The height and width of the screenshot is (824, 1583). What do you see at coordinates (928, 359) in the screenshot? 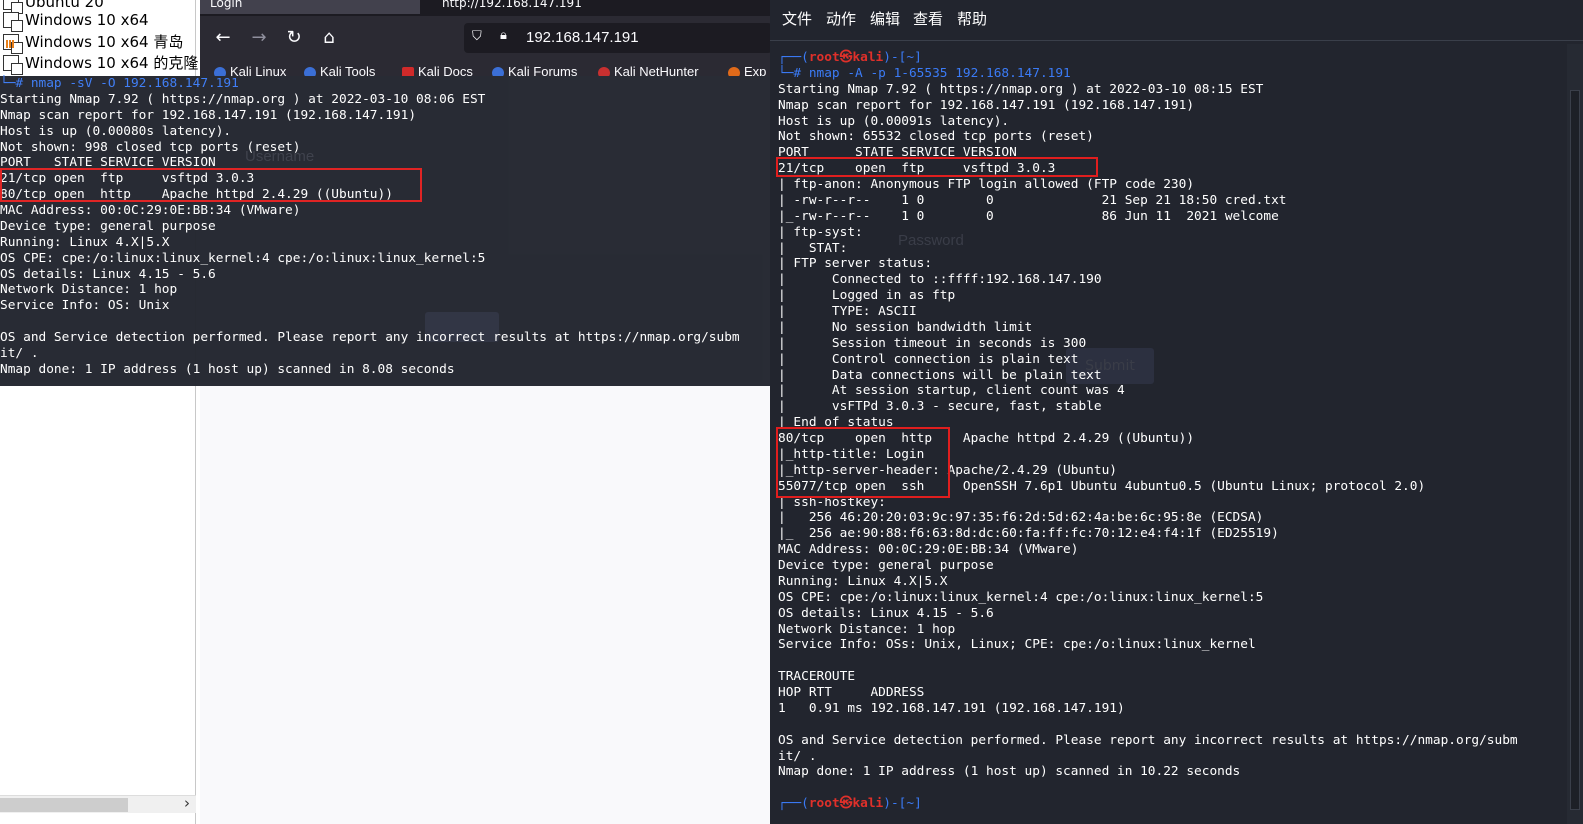
I see `terminal-line: | Control connection is plain text` at bounding box center [928, 359].